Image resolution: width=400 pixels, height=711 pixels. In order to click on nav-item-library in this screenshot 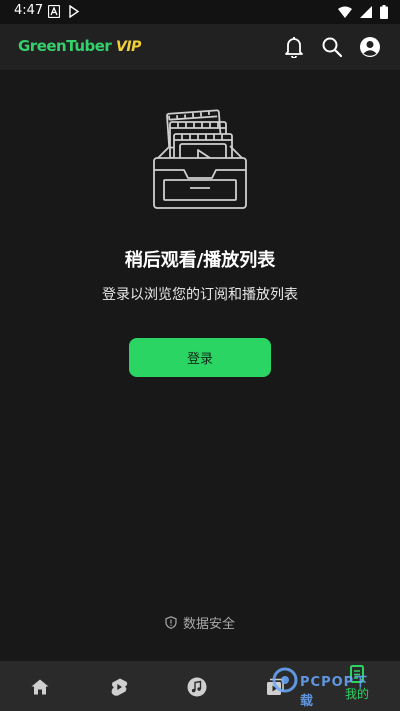, I will do `click(275, 687)`.